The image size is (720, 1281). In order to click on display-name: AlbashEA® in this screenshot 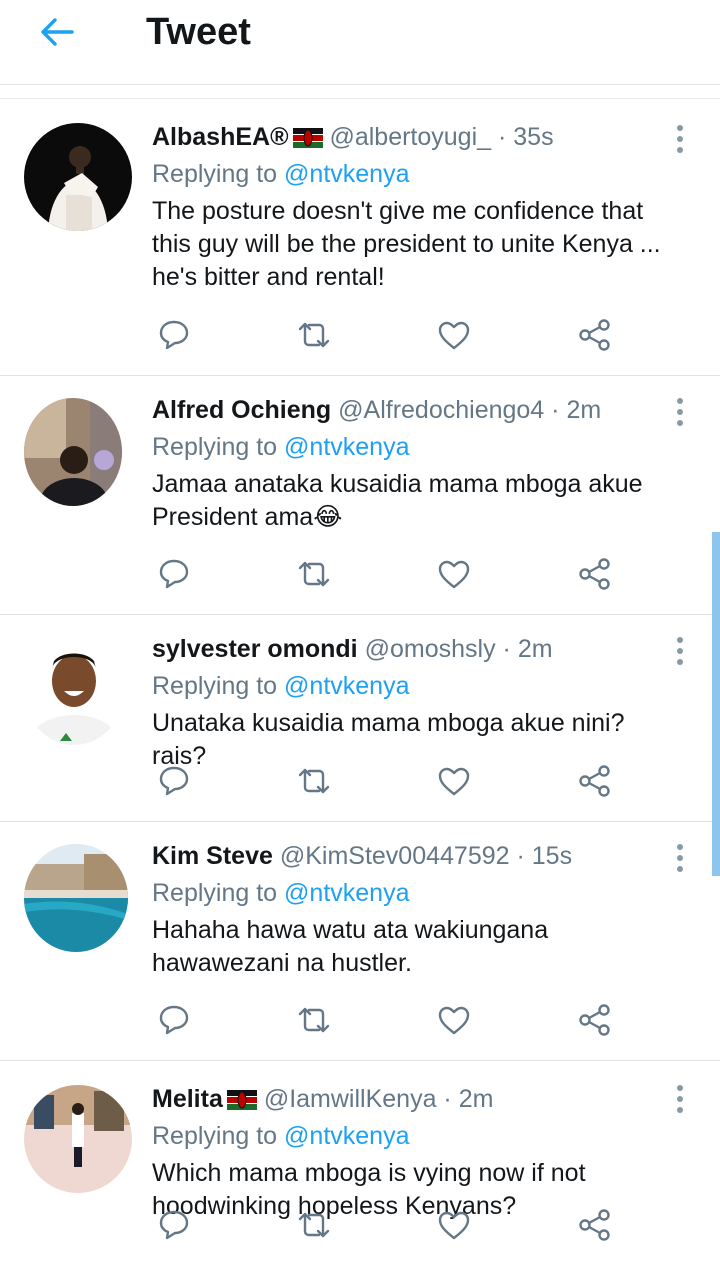, I will do `click(220, 137)`.